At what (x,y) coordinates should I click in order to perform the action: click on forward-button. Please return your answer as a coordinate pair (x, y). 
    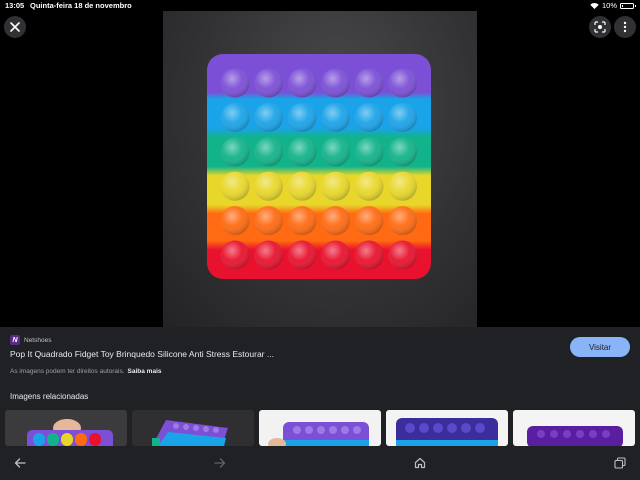
    Looking at the image, I should click on (220, 463).